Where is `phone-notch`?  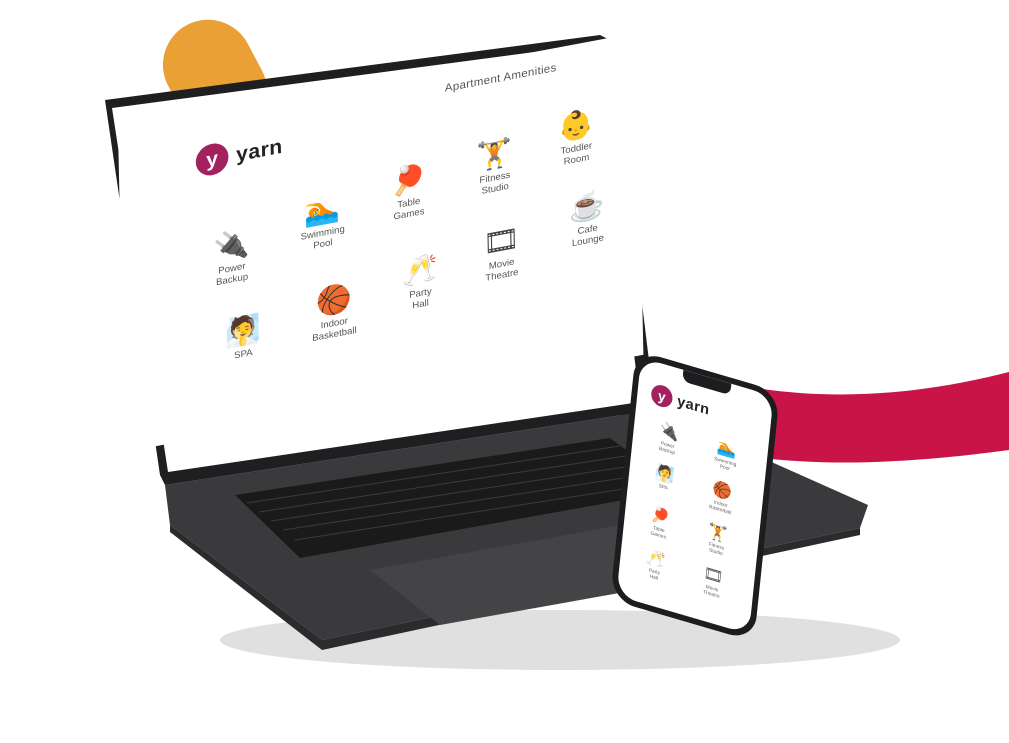
phone-notch is located at coordinates (707, 382).